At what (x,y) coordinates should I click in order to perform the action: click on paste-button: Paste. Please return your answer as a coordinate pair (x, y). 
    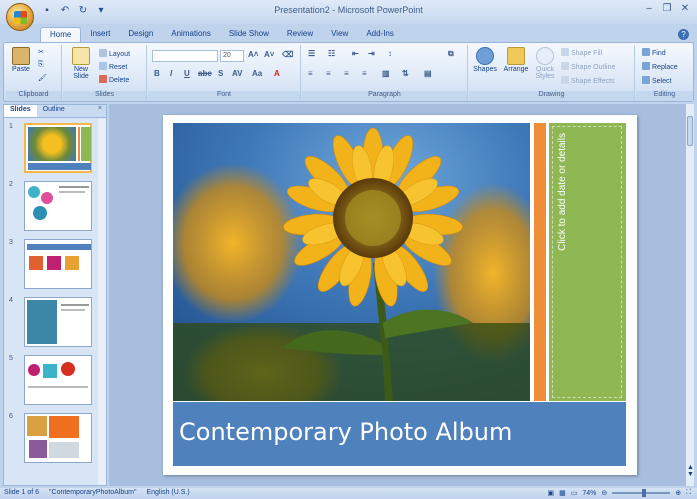
    Looking at the image, I should click on (21, 60).